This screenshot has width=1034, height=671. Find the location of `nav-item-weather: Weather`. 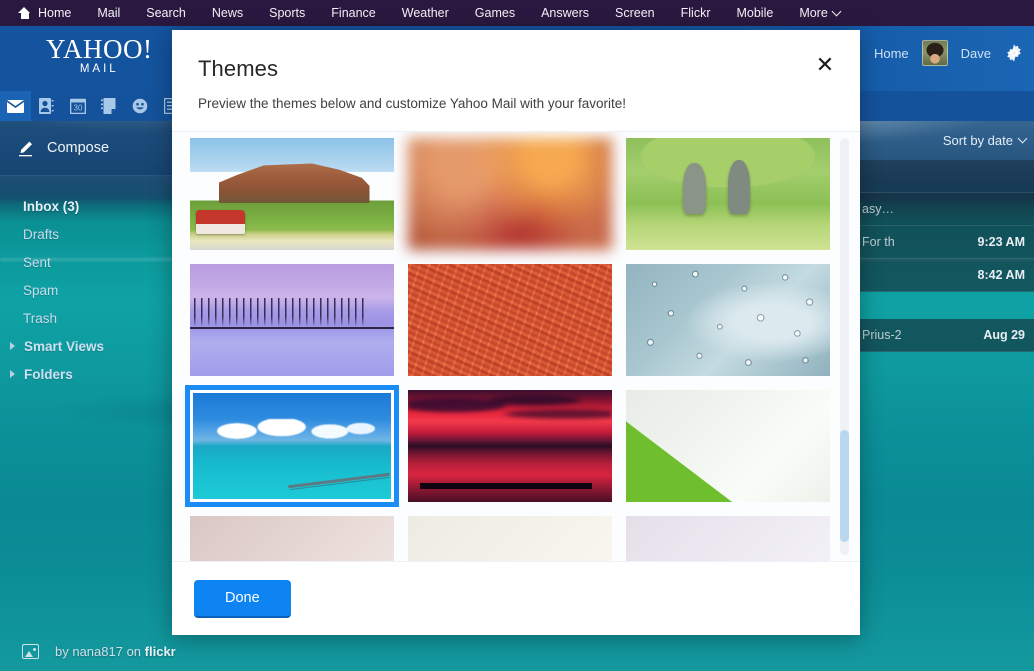

nav-item-weather: Weather is located at coordinates (425, 13).